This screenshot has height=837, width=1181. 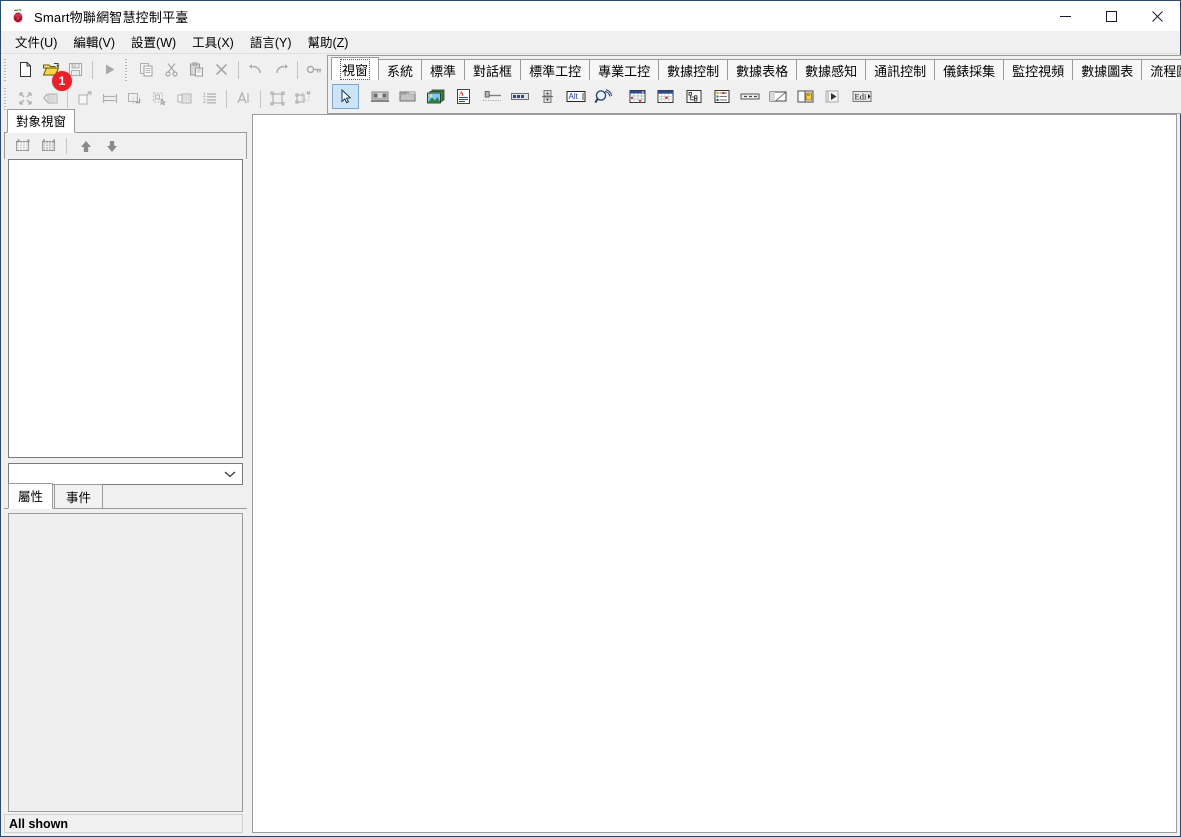 I want to click on undo-button, so click(x=255, y=70).